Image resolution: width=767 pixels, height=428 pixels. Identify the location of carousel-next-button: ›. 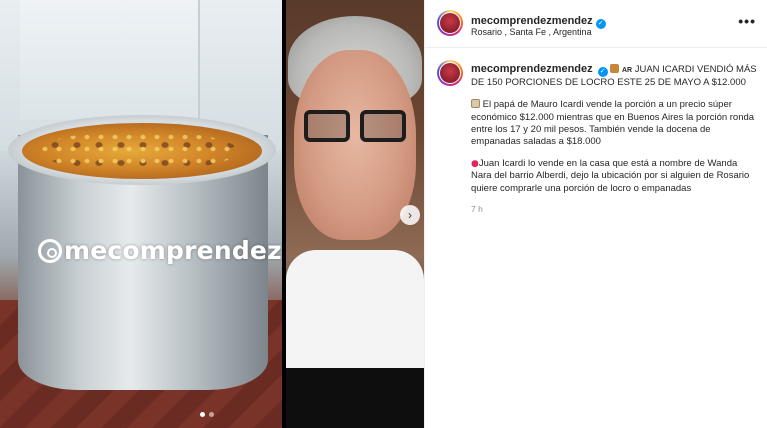
(410, 215).